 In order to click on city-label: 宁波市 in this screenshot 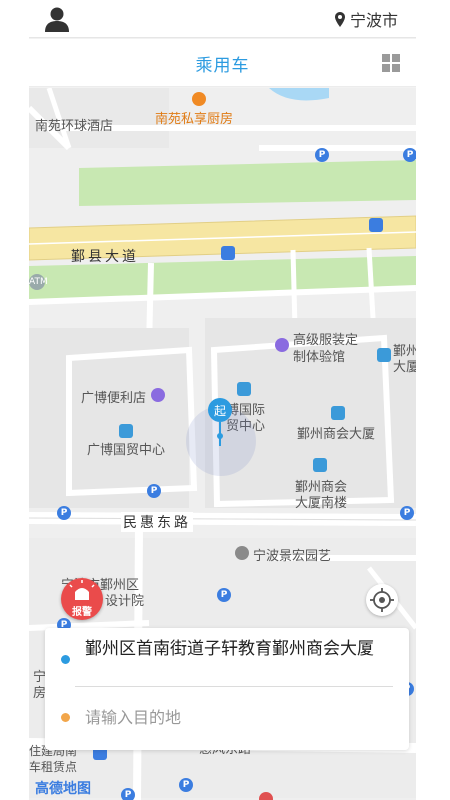, I will do `click(373, 20)`.